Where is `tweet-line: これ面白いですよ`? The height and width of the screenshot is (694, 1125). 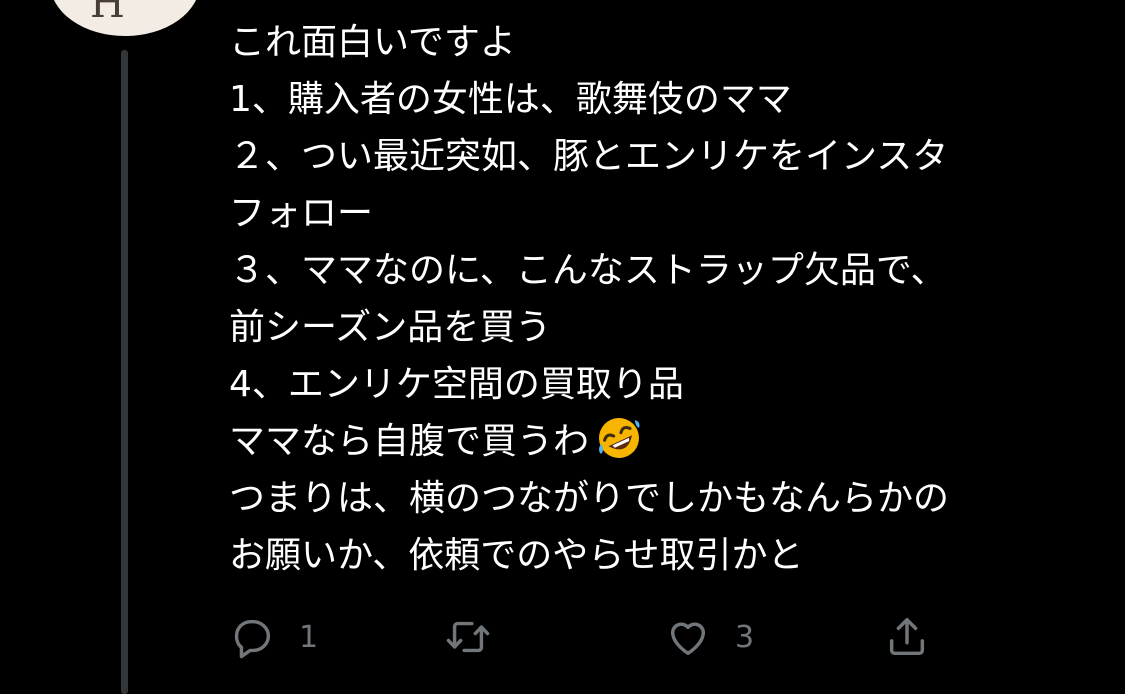
tweet-line: これ面白いですよ is located at coordinates (372, 42).